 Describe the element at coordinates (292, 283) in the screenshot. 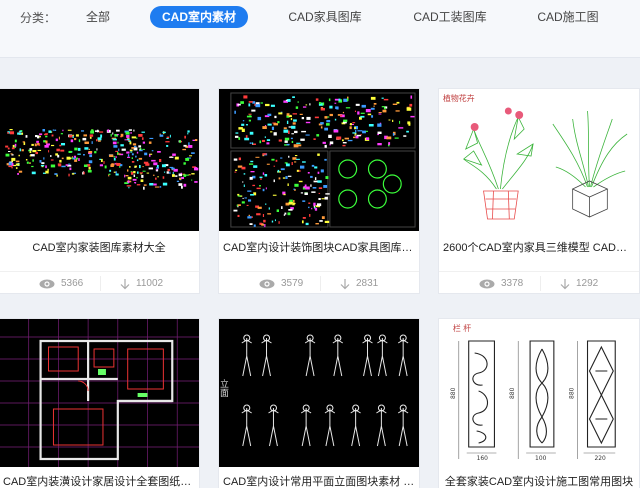

I see `views-count: 3579` at that location.